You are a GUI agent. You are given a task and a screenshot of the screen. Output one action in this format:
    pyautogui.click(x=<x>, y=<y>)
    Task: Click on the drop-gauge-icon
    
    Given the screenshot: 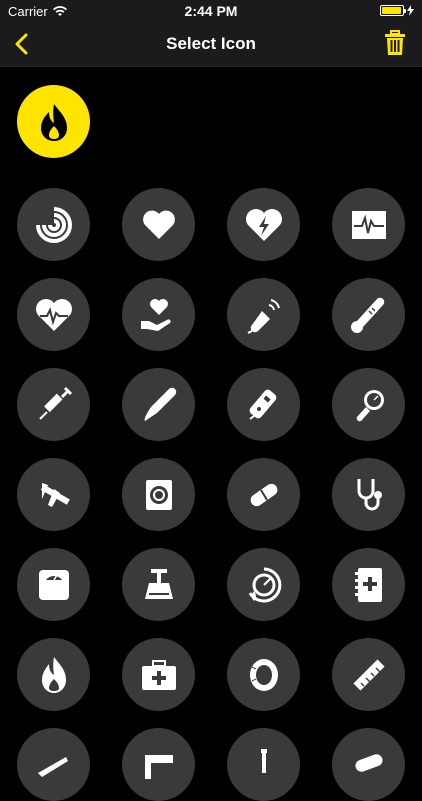 What is the action you would take?
    pyautogui.click(x=264, y=584)
    